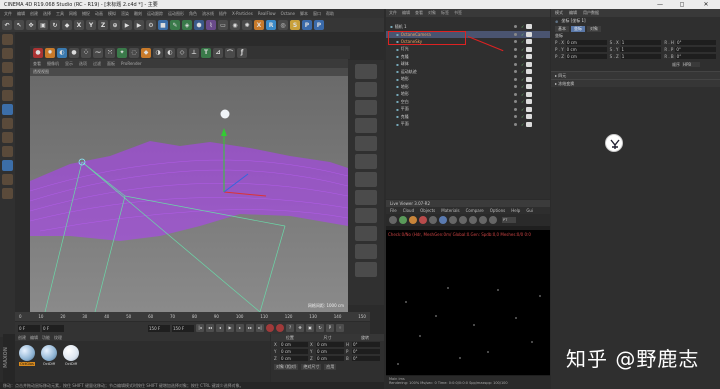 Image resolution: width=720 pixels, height=389 pixels. Describe the element at coordinates (230, 52) in the screenshot. I see `spline-tool-icon: ⌒` at that location.